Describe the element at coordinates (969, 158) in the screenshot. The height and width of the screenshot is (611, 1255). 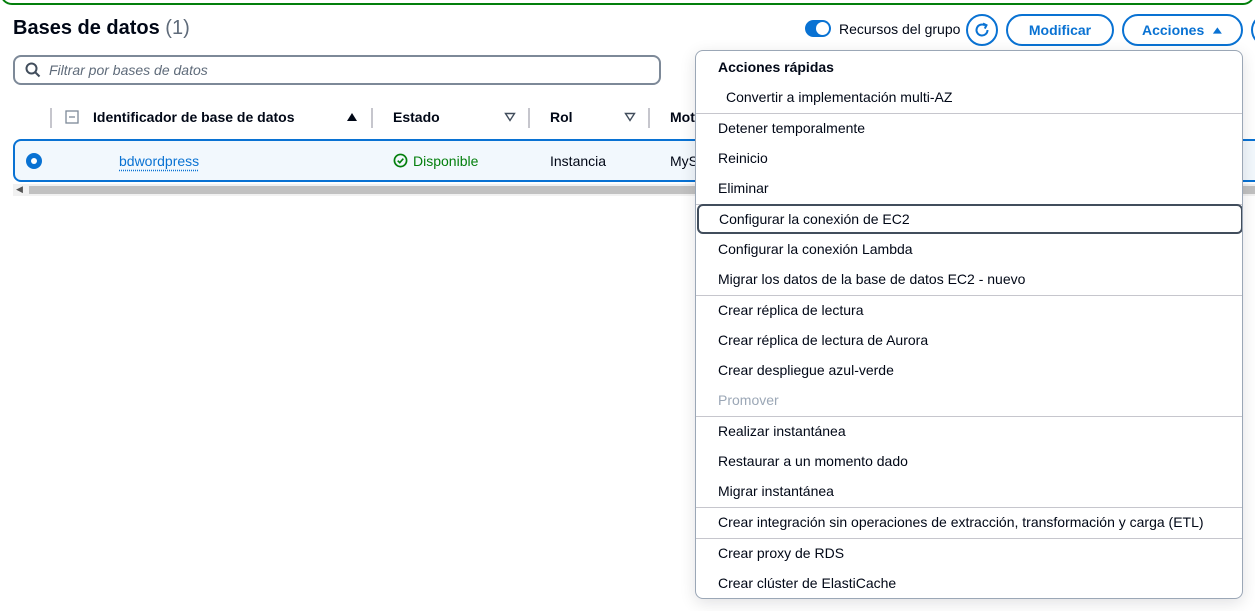
I see `menu-item-reboot: Reinicio` at that location.